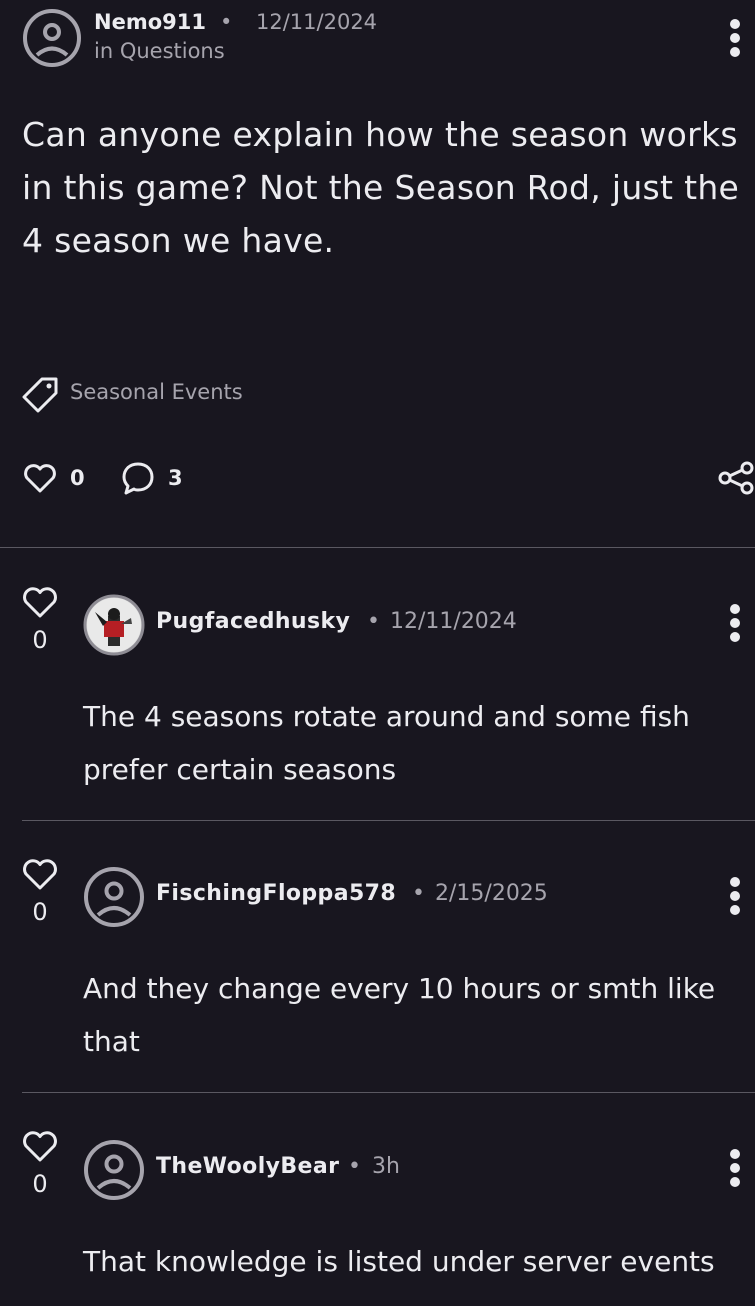  Describe the element at coordinates (453, 621) in the screenshot. I see `reply-date: 12/11/2024` at that location.